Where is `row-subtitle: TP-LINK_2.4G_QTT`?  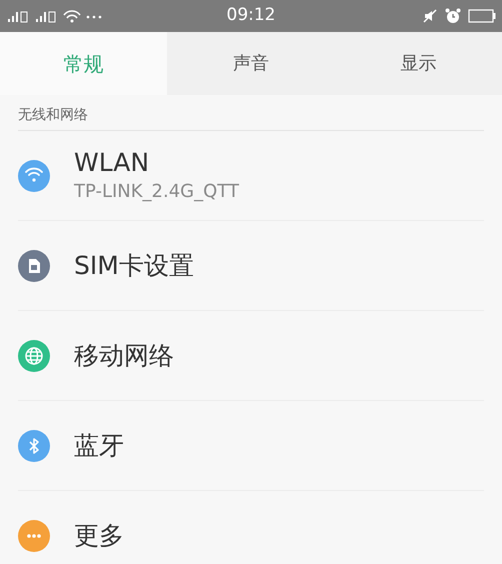
row-subtitle: TP-LINK_2.4G_QTT is located at coordinates (156, 192).